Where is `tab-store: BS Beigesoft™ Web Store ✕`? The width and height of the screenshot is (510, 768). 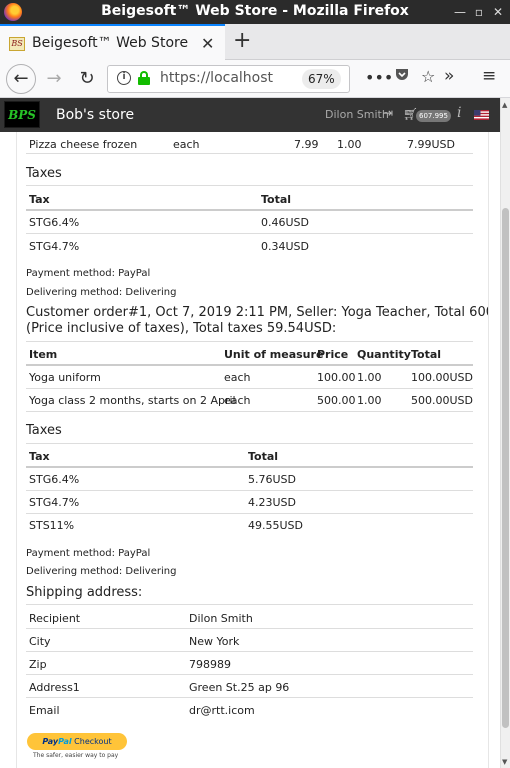 tab-store: BS Beigesoft™ Web Store ✕ is located at coordinates (112, 42).